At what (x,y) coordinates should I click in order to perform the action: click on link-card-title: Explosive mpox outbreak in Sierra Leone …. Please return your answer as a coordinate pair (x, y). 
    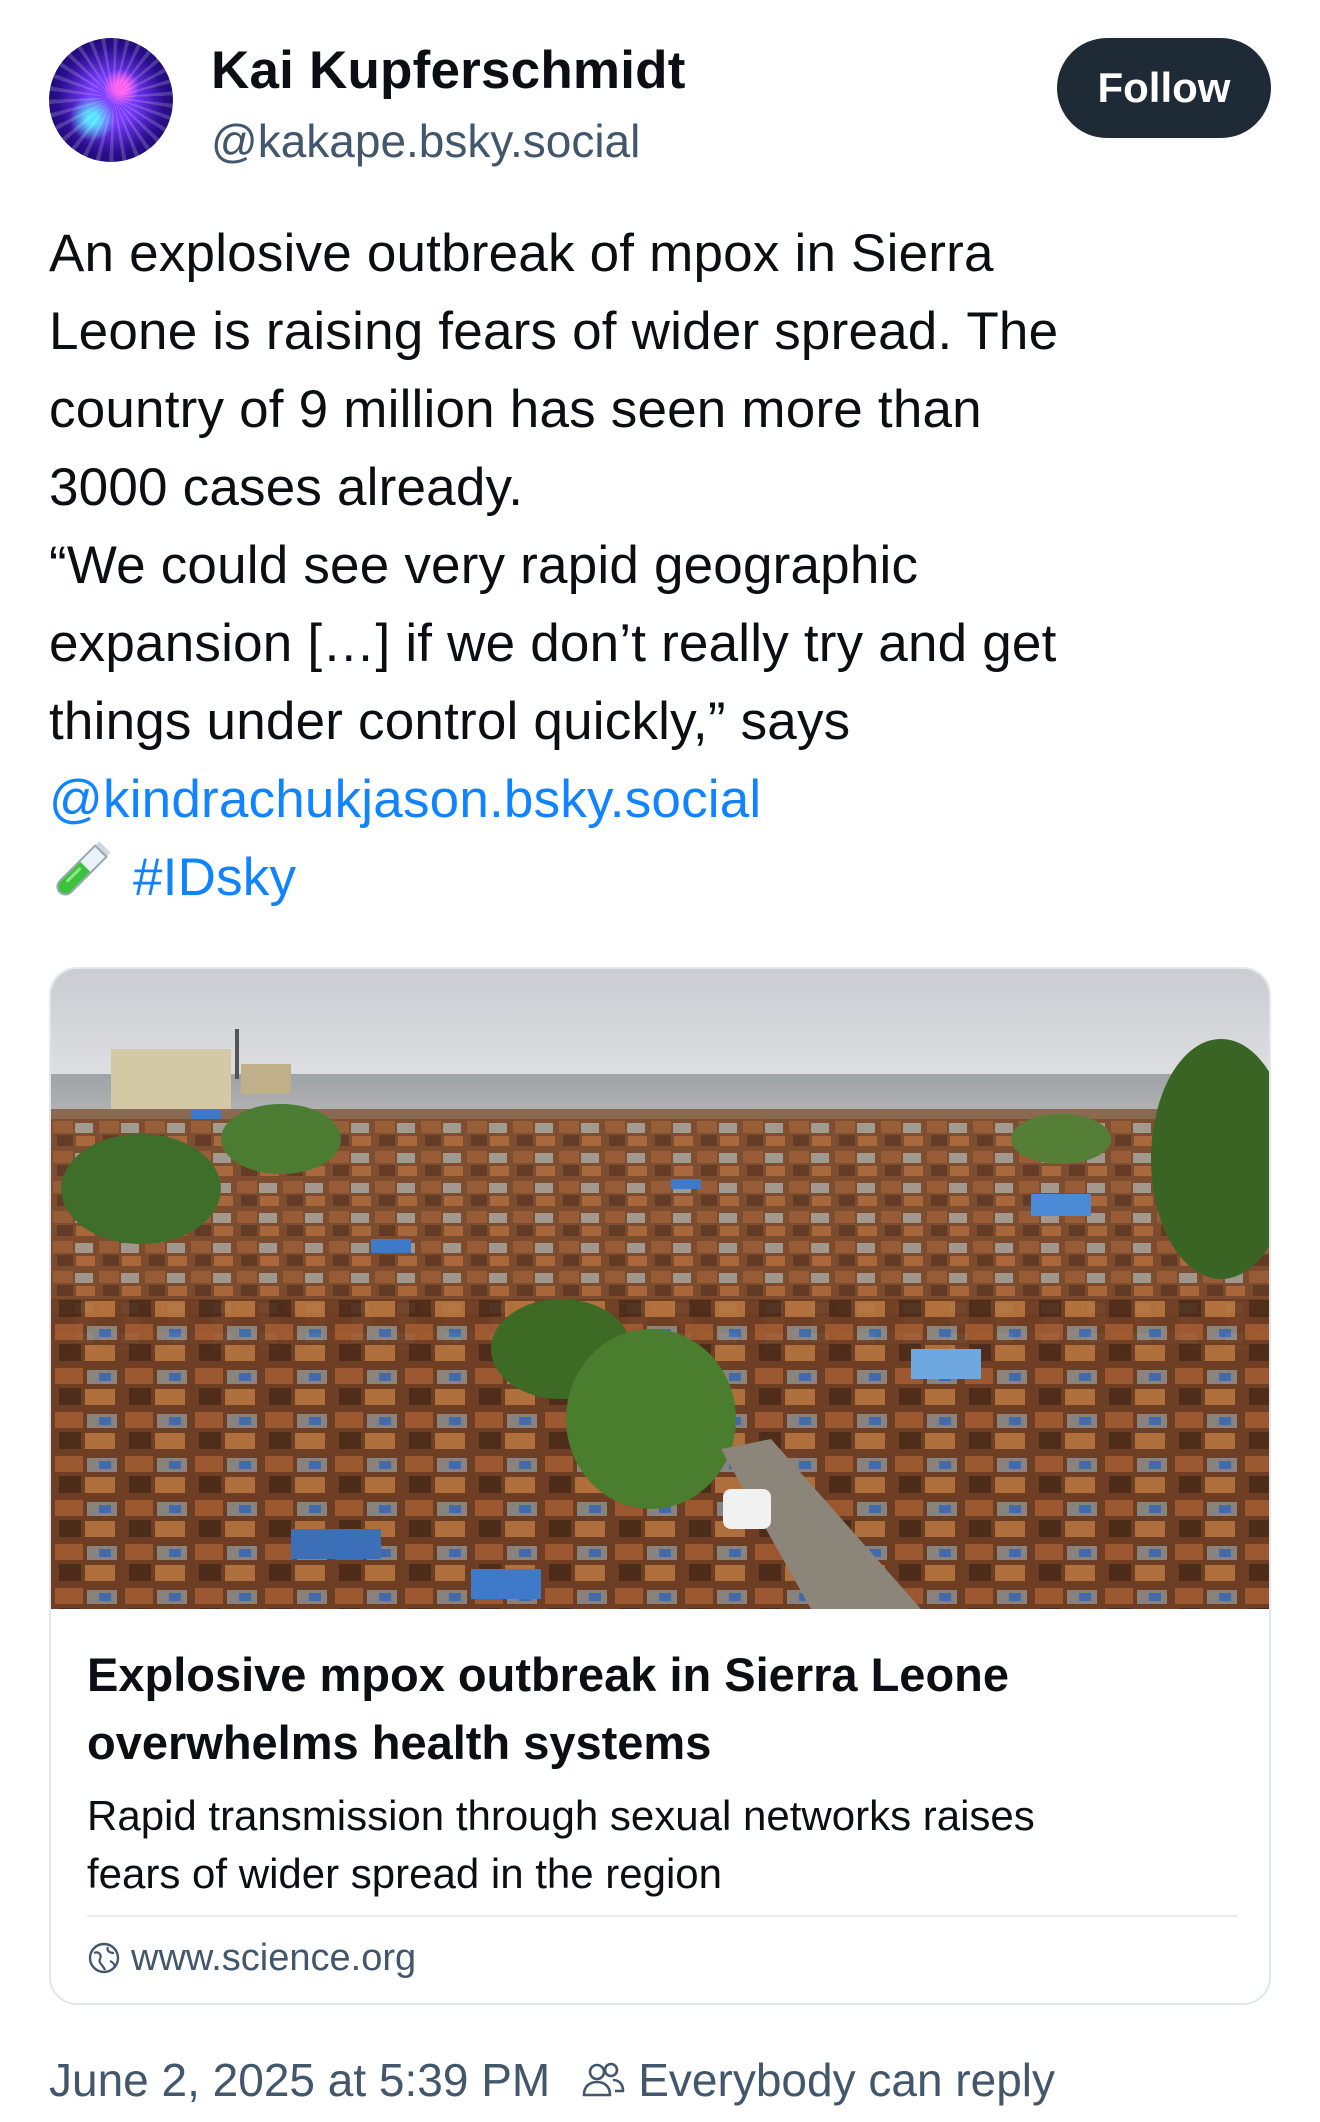
    Looking at the image, I should click on (662, 1709).